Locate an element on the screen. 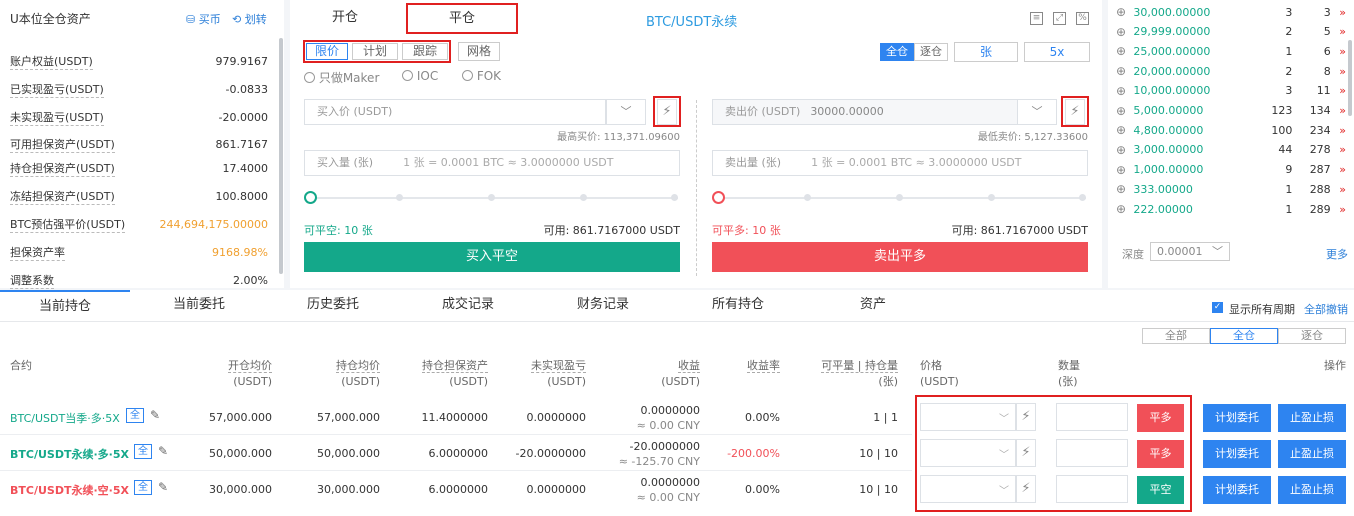 The image size is (1354, 516). tab-history-orders: 历史委托 is located at coordinates (333, 305).